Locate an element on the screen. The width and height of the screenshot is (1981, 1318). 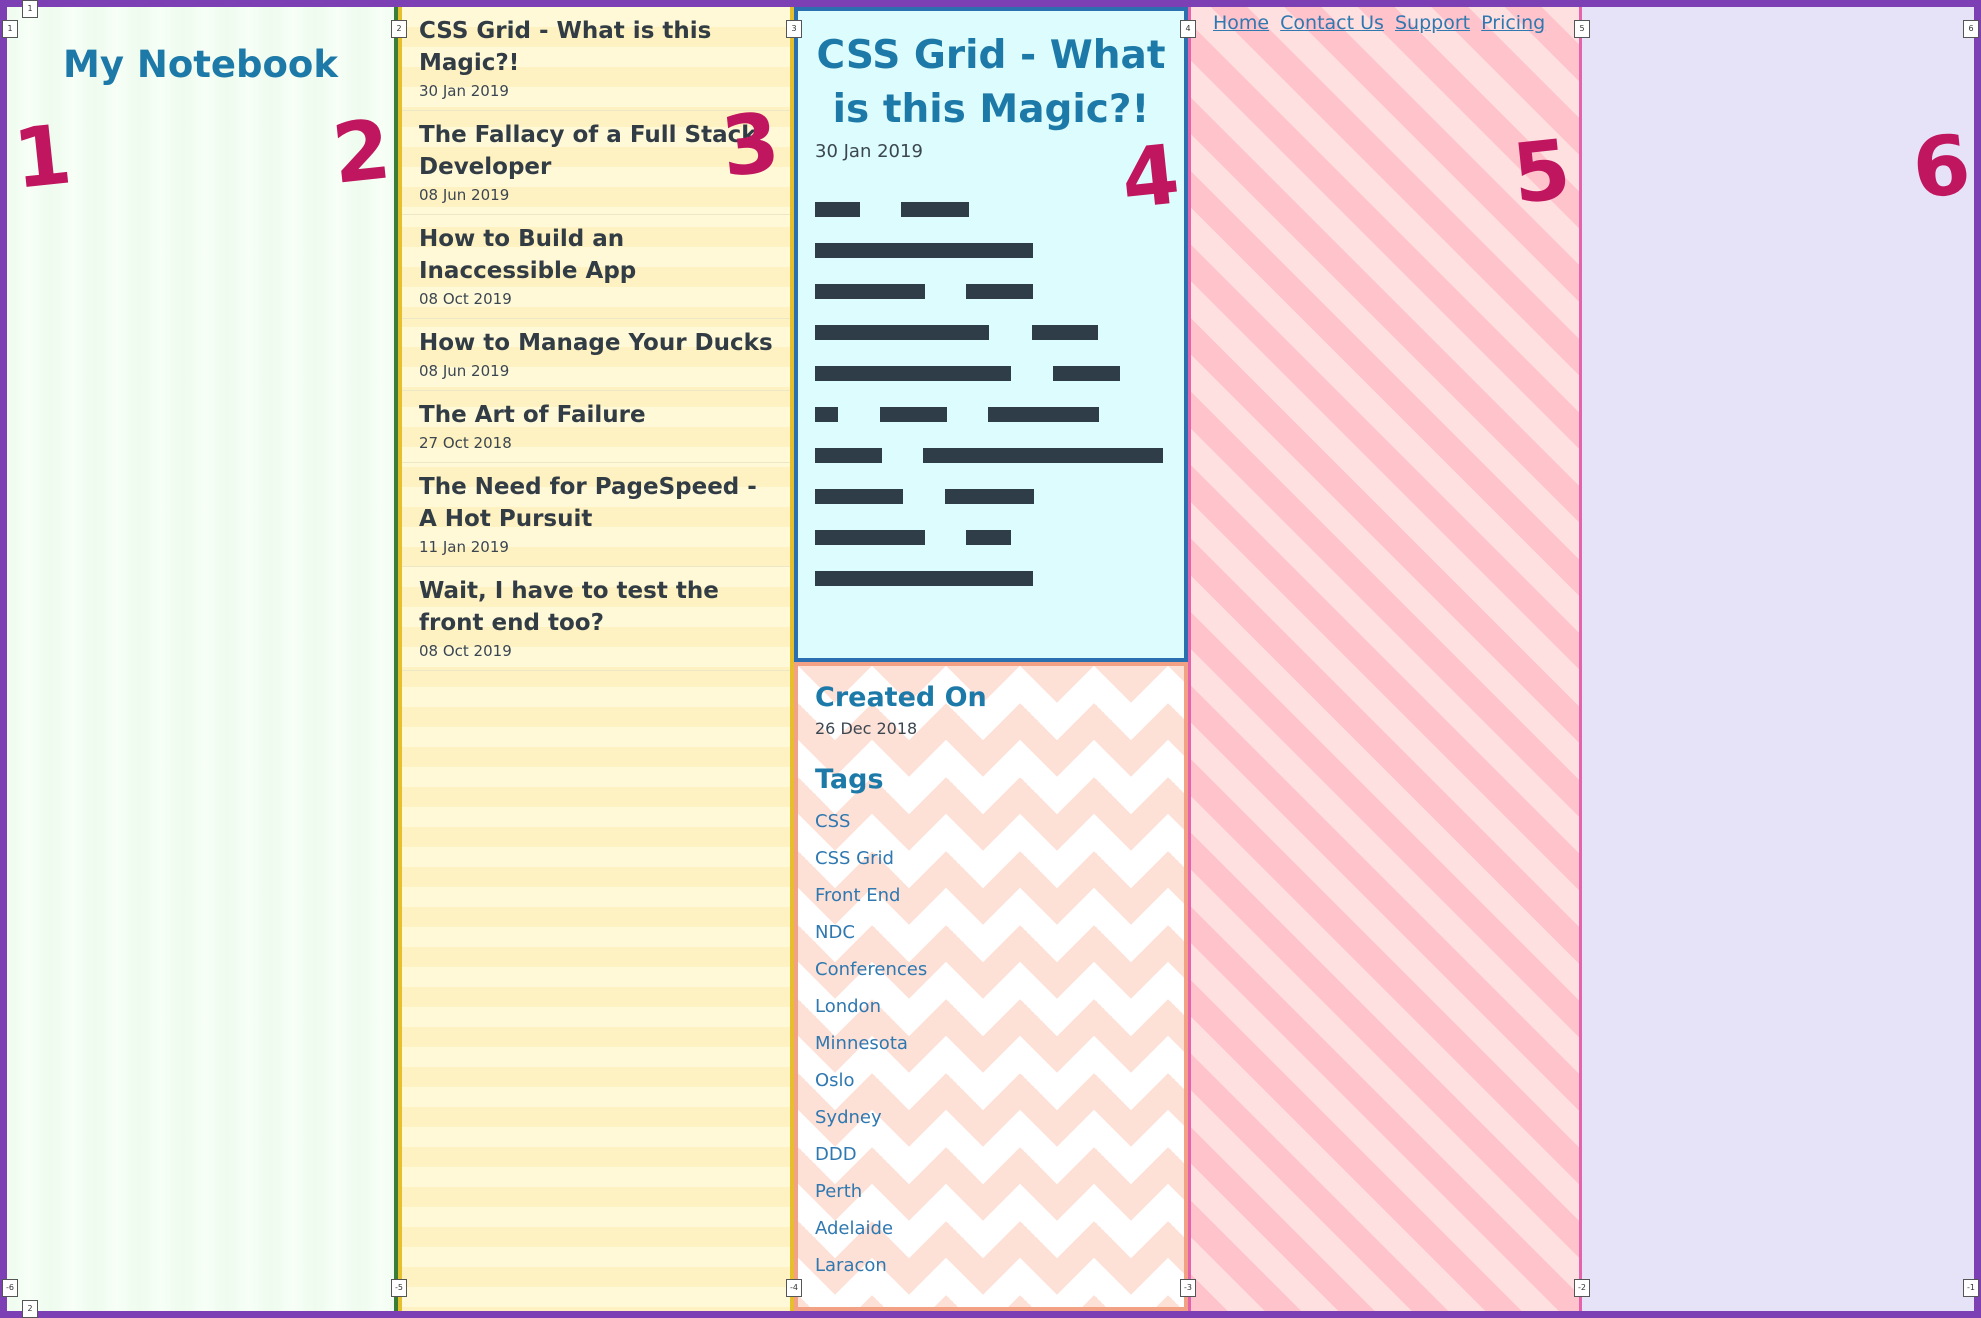
tag-link: Adelaide is located at coordinates (999, 1228).